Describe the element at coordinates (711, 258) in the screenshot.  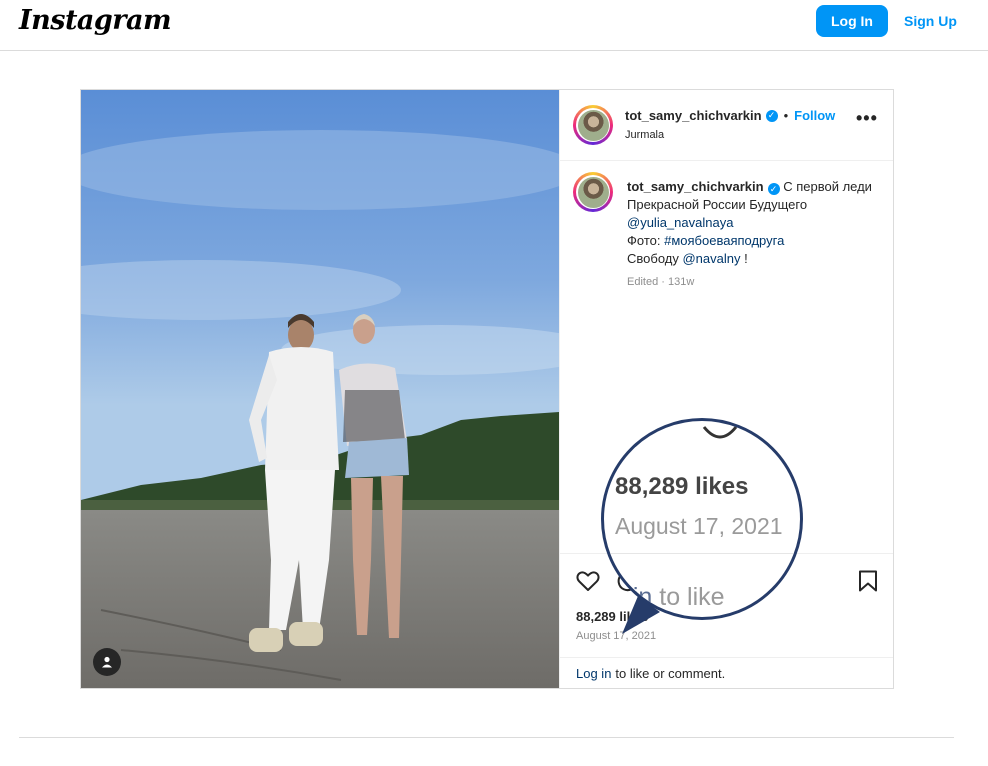
I see `mention-link-2: @navalny` at that location.